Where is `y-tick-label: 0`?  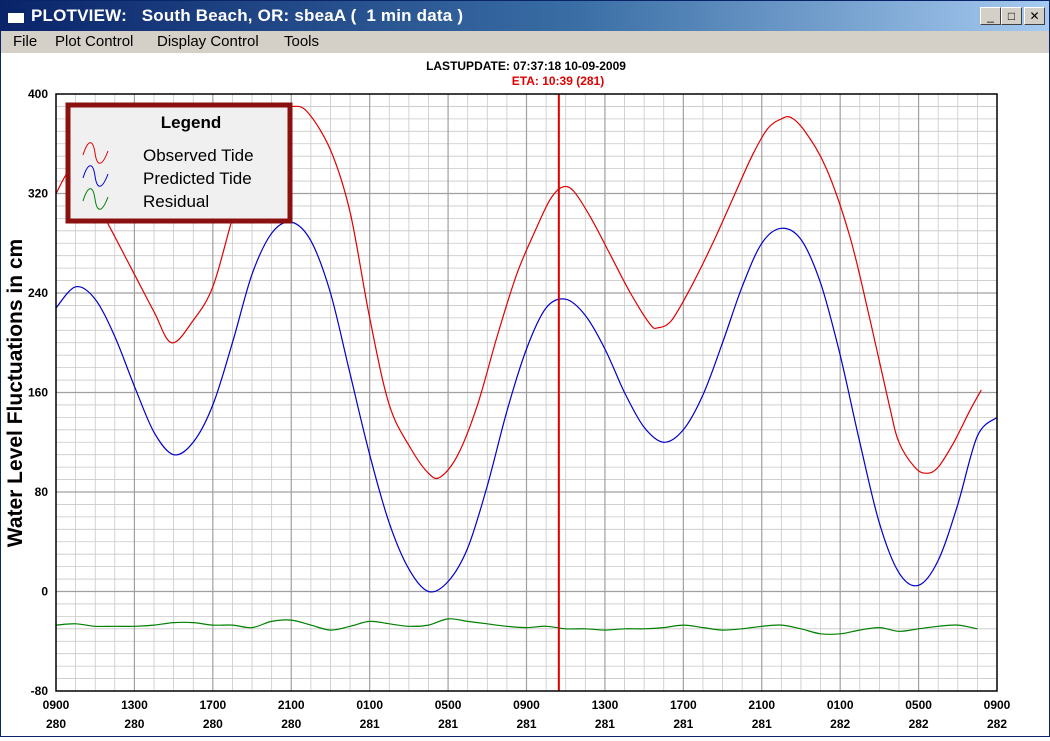 y-tick-label: 0 is located at coordinates (44, 592).